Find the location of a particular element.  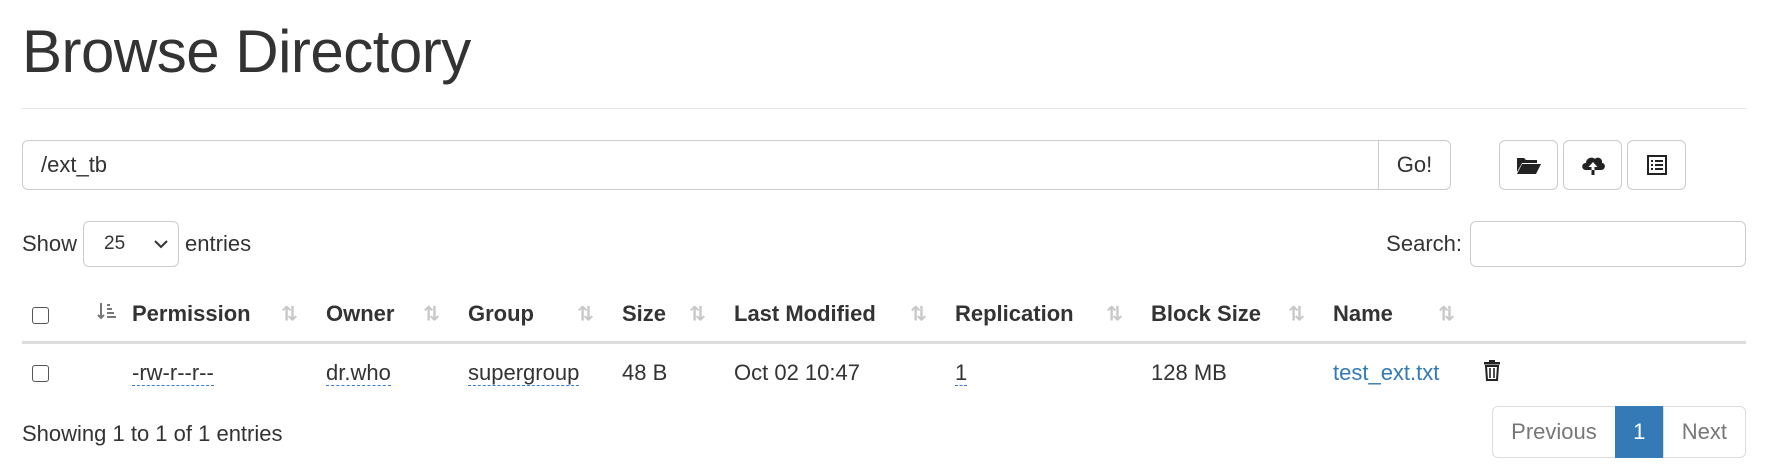

list-alt-icon is located at coordinates (1656, 165).